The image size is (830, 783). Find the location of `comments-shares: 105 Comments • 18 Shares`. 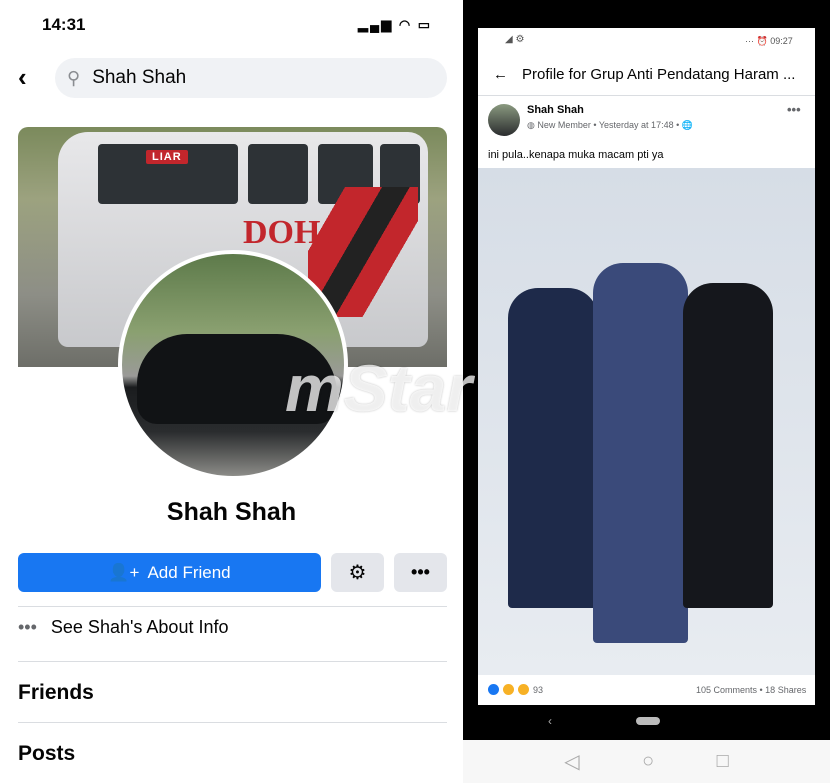

comments-shares: 105 Comments • 18 Shares is located at coordinates (751, 690).